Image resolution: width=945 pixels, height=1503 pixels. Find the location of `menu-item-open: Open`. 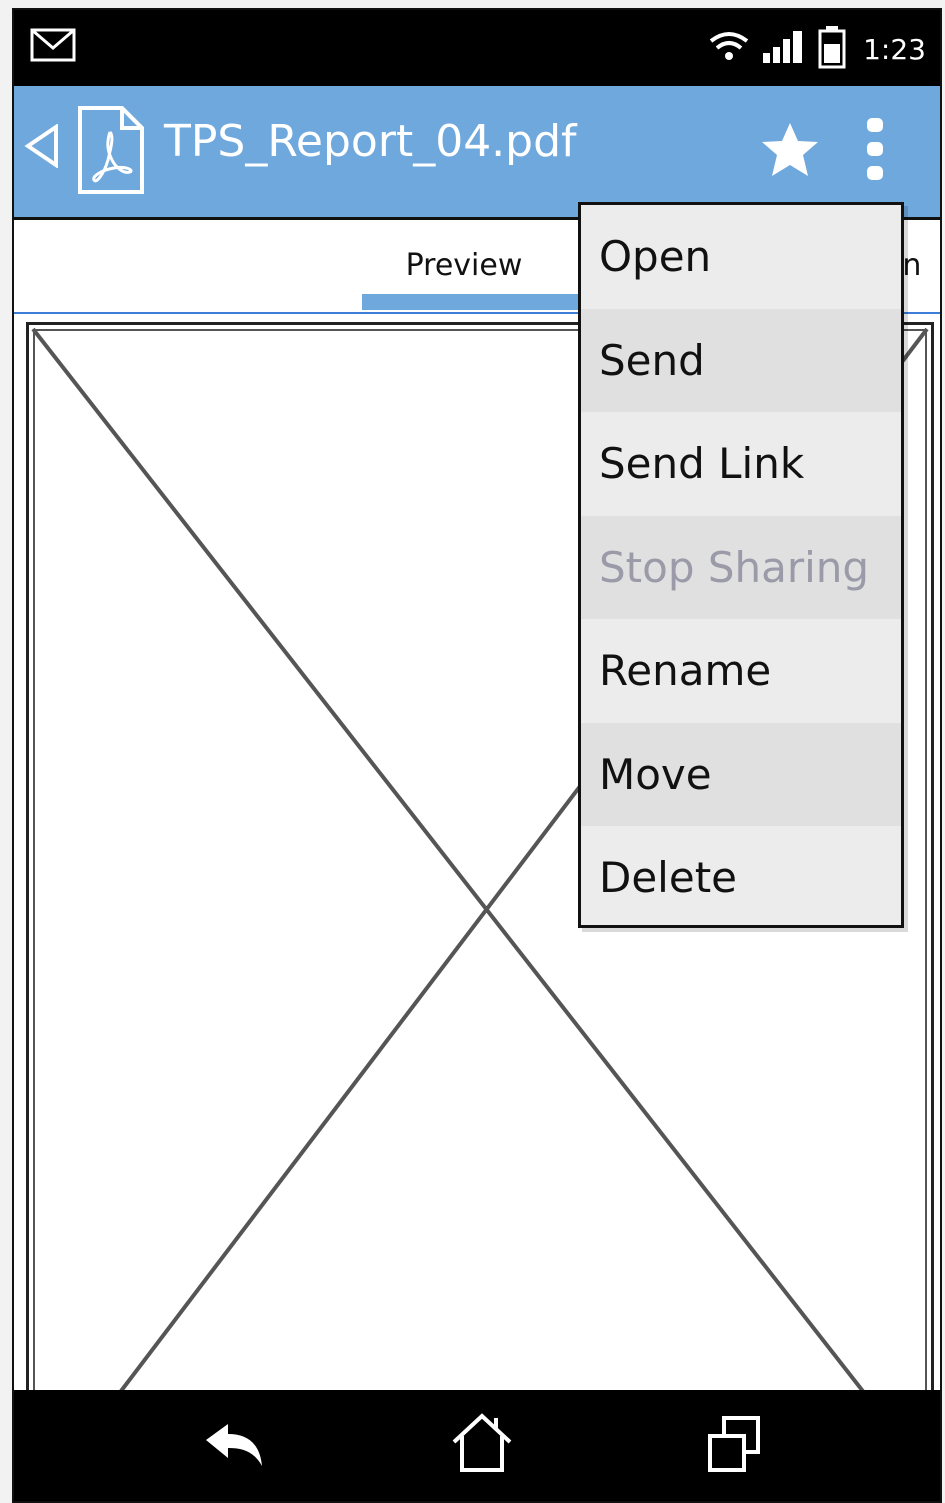

menu-item-open: Open is located at coordinates (741, 257).